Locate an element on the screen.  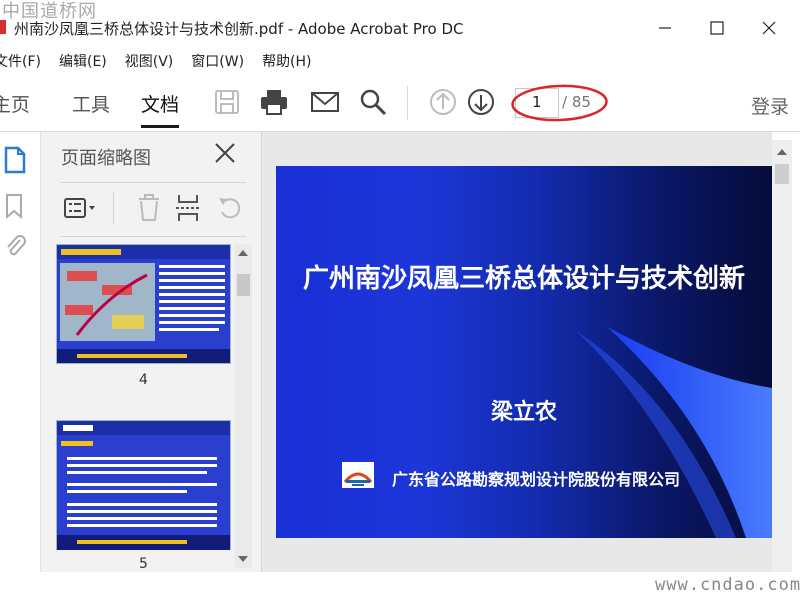
minimize-icon is located at coordinates (665, 28).